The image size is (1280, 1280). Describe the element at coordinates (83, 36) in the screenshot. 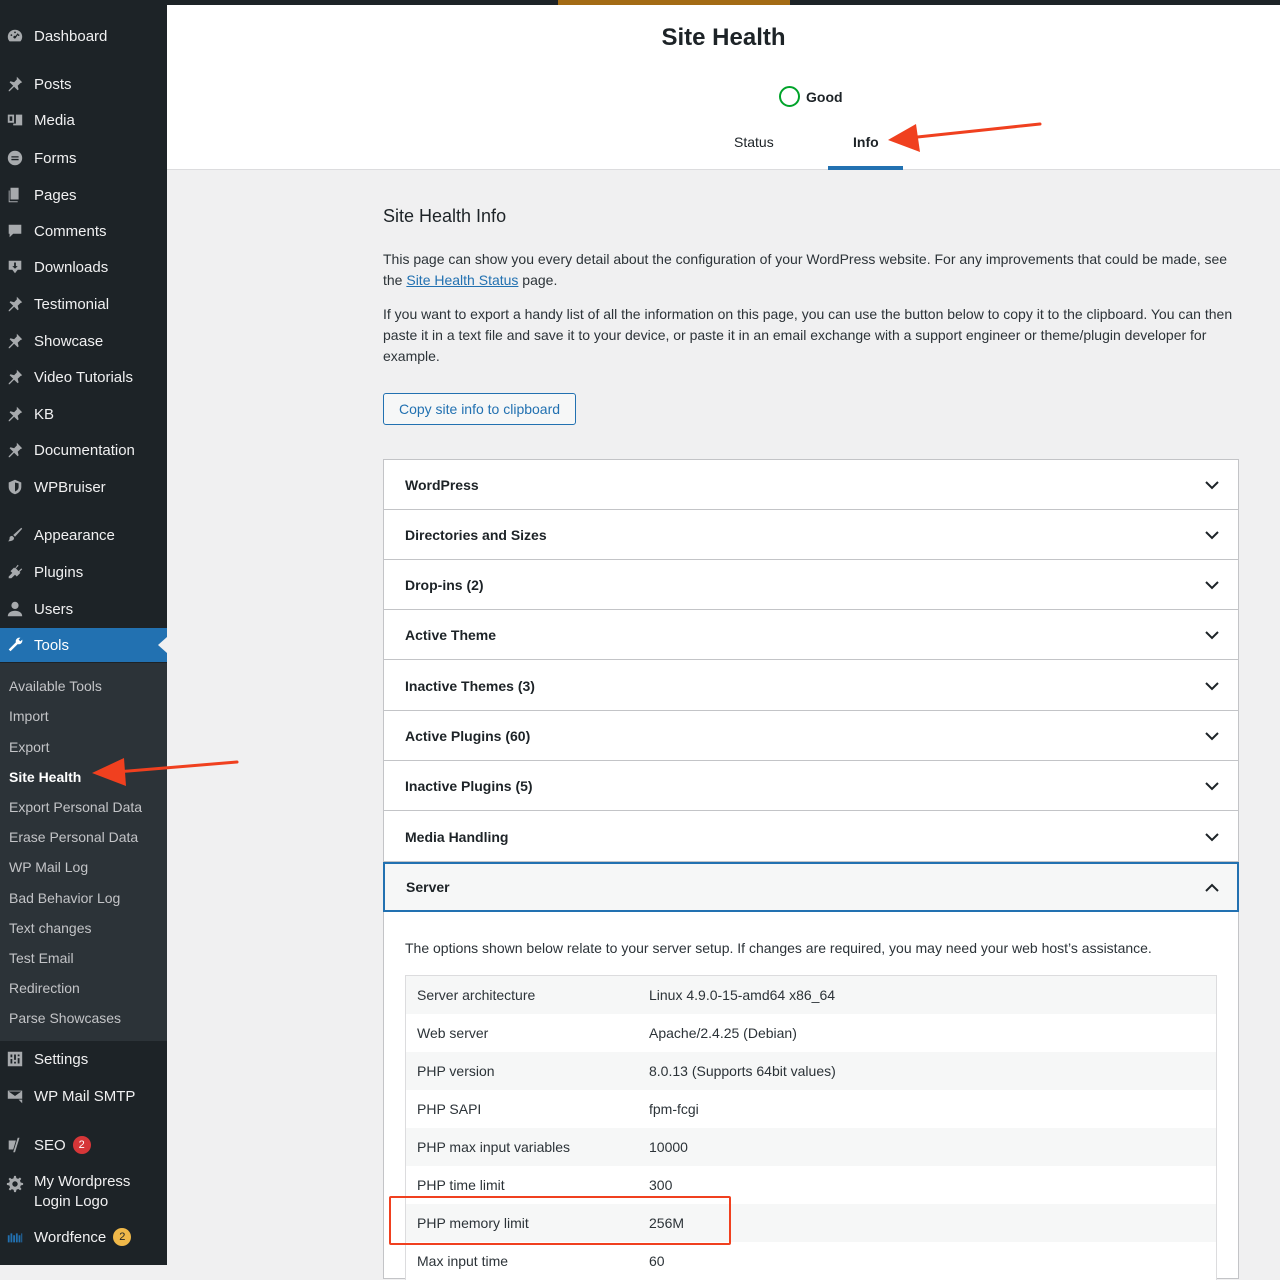

I see `sidebar-item-dashboard: Dashboard` at that location.